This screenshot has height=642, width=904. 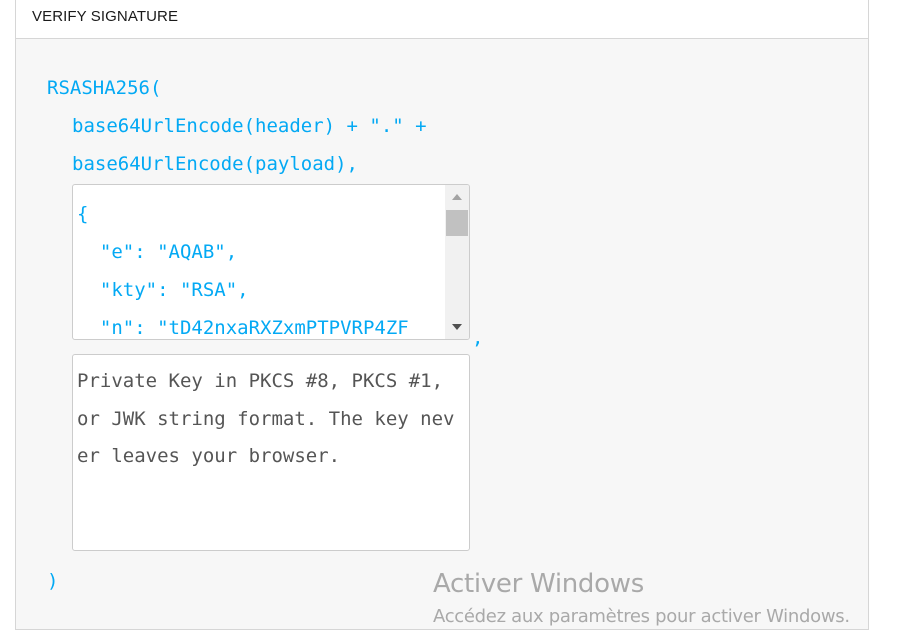 What do you see at coordinates (457, 262) in the screenshot?
I see `public-key-scrollbar` at bounding box center [457, 262].